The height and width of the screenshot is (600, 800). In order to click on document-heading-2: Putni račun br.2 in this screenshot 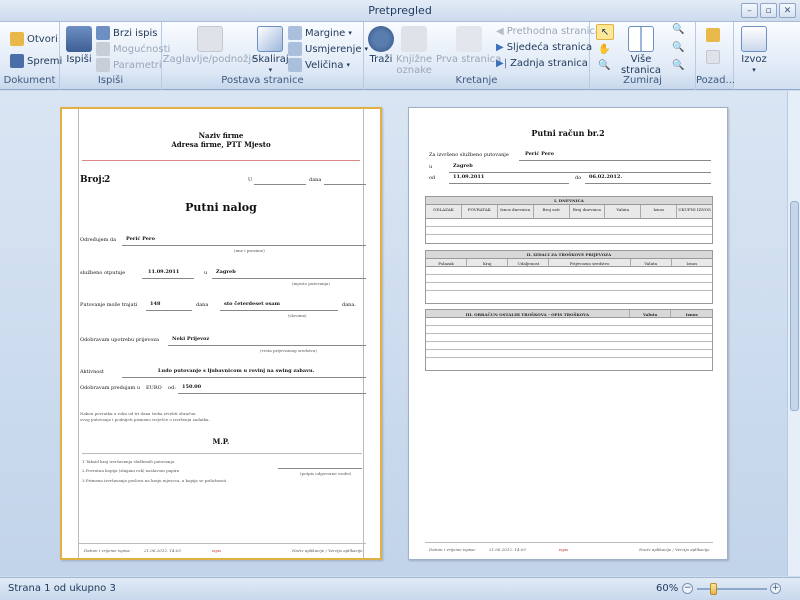, I will do `click(568, 133)`.